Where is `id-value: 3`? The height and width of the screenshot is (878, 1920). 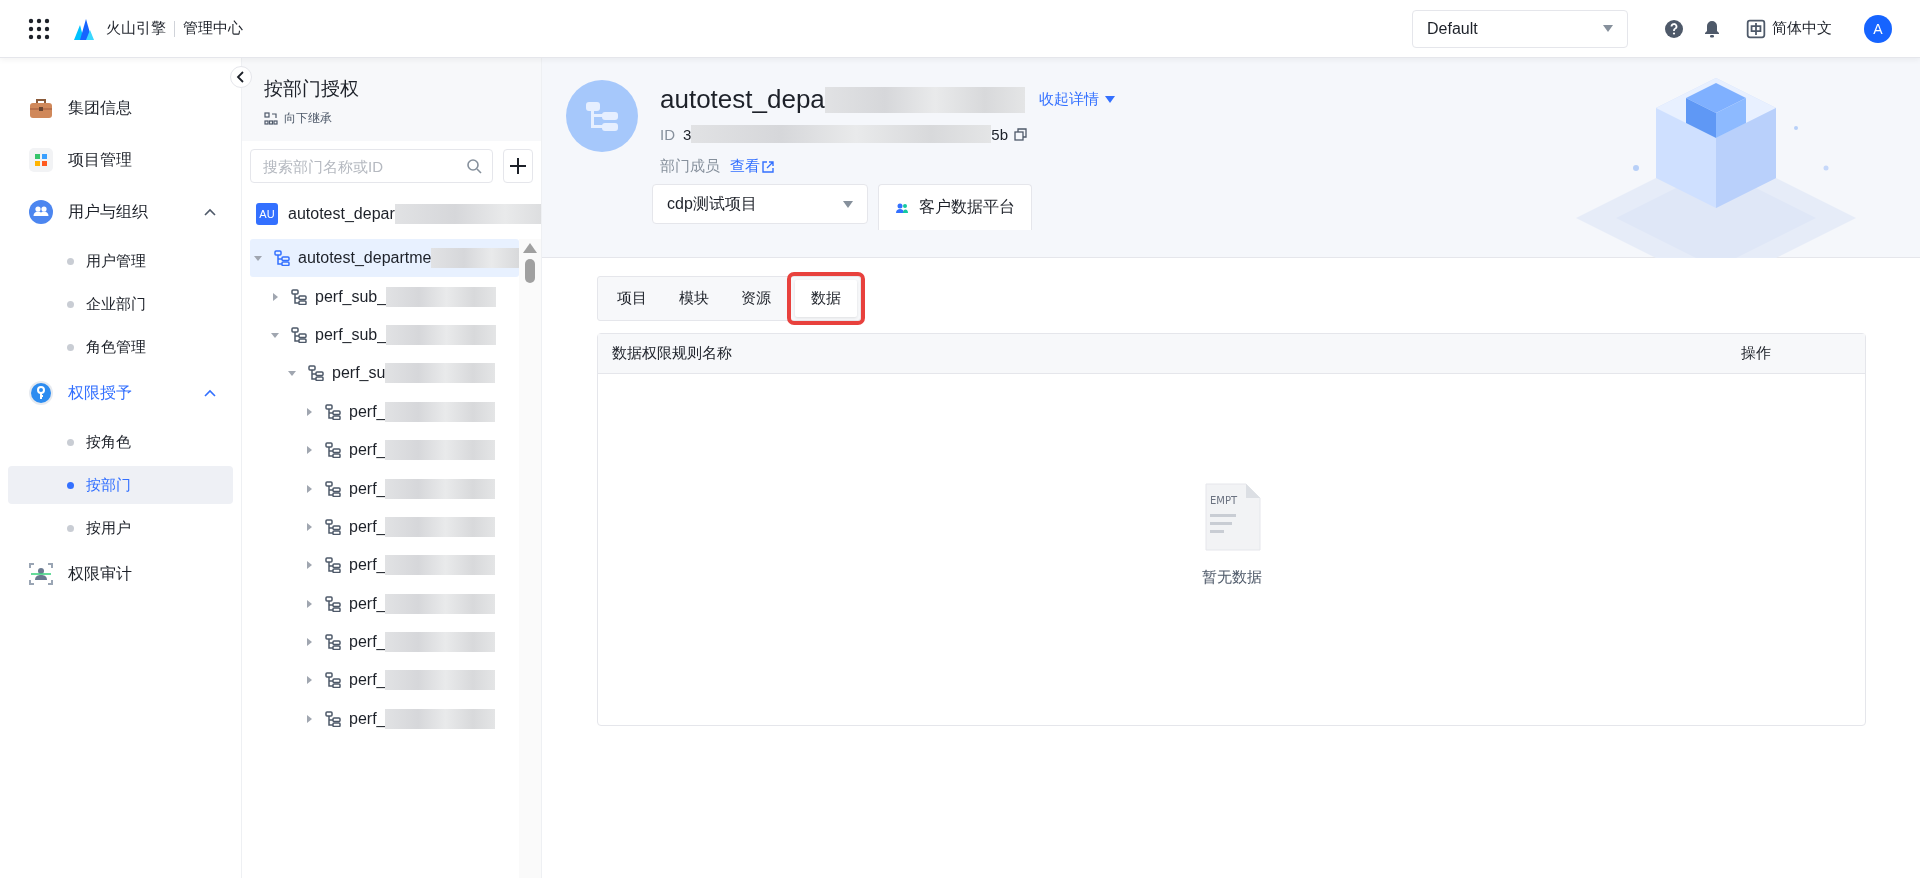
id-value: 3 is located at coordinates (687, 134).